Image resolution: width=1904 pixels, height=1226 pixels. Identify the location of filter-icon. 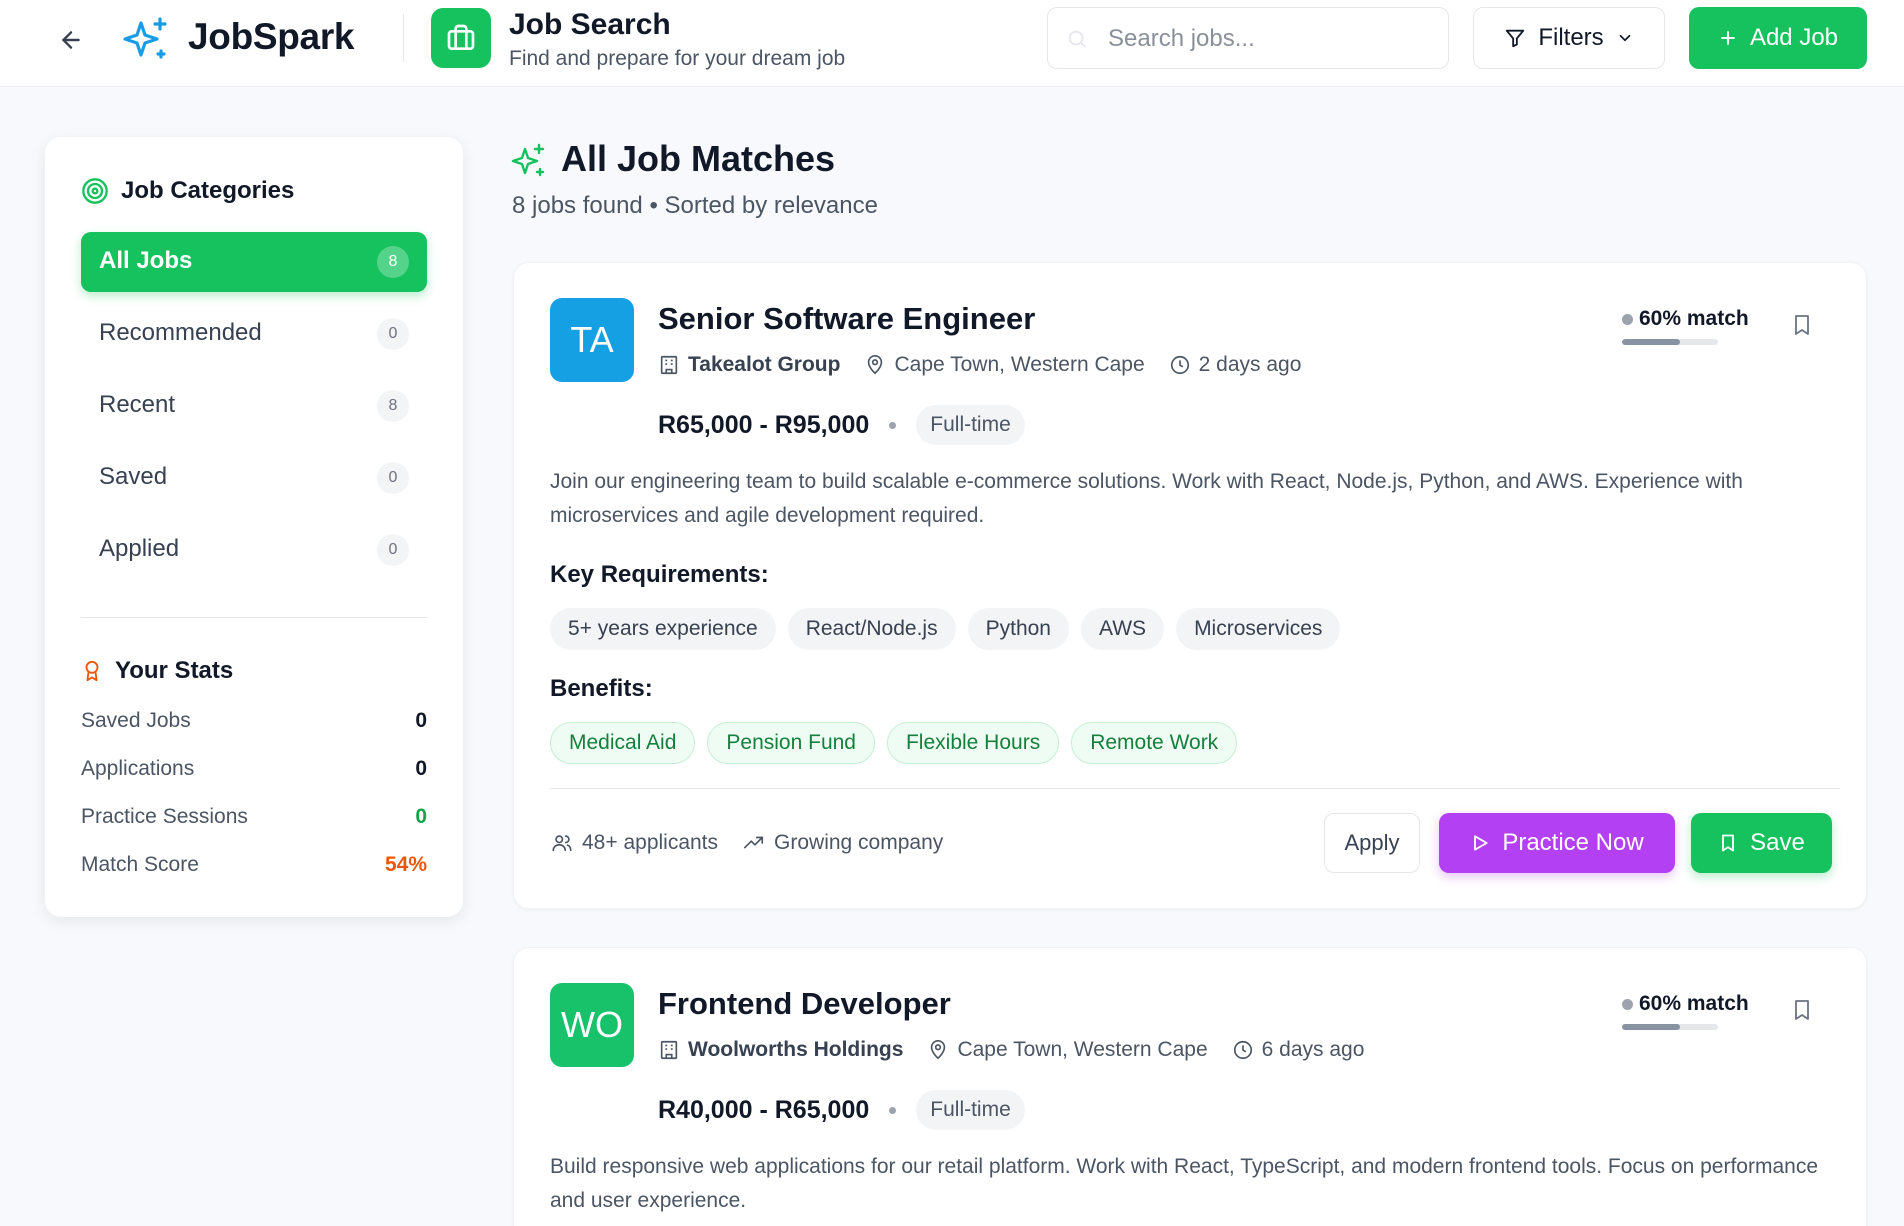
(1515, 38).